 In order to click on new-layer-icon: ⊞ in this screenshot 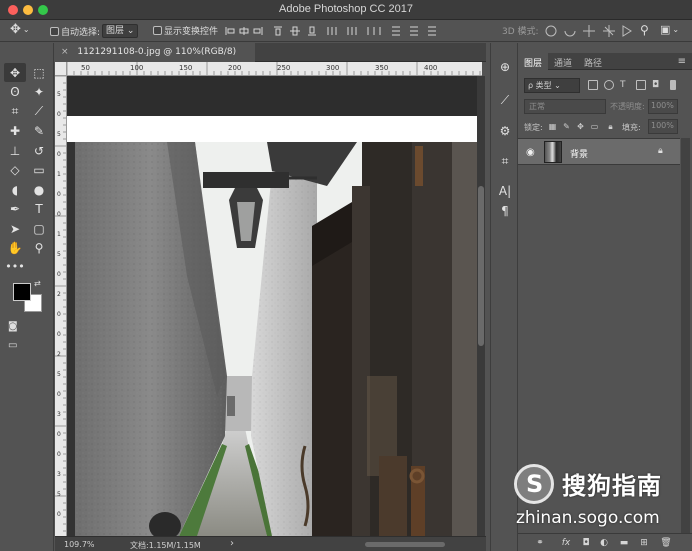, I will do `click(644, 543)`.